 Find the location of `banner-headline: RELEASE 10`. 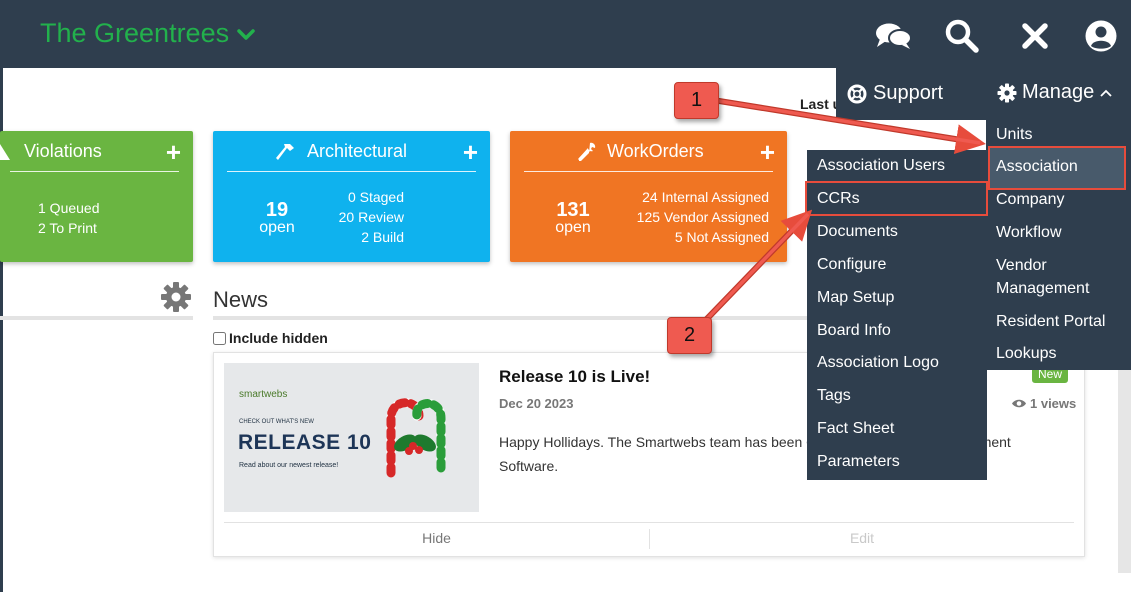

banner-headline: RELEASE 10 is located at coordinates (305, 442).